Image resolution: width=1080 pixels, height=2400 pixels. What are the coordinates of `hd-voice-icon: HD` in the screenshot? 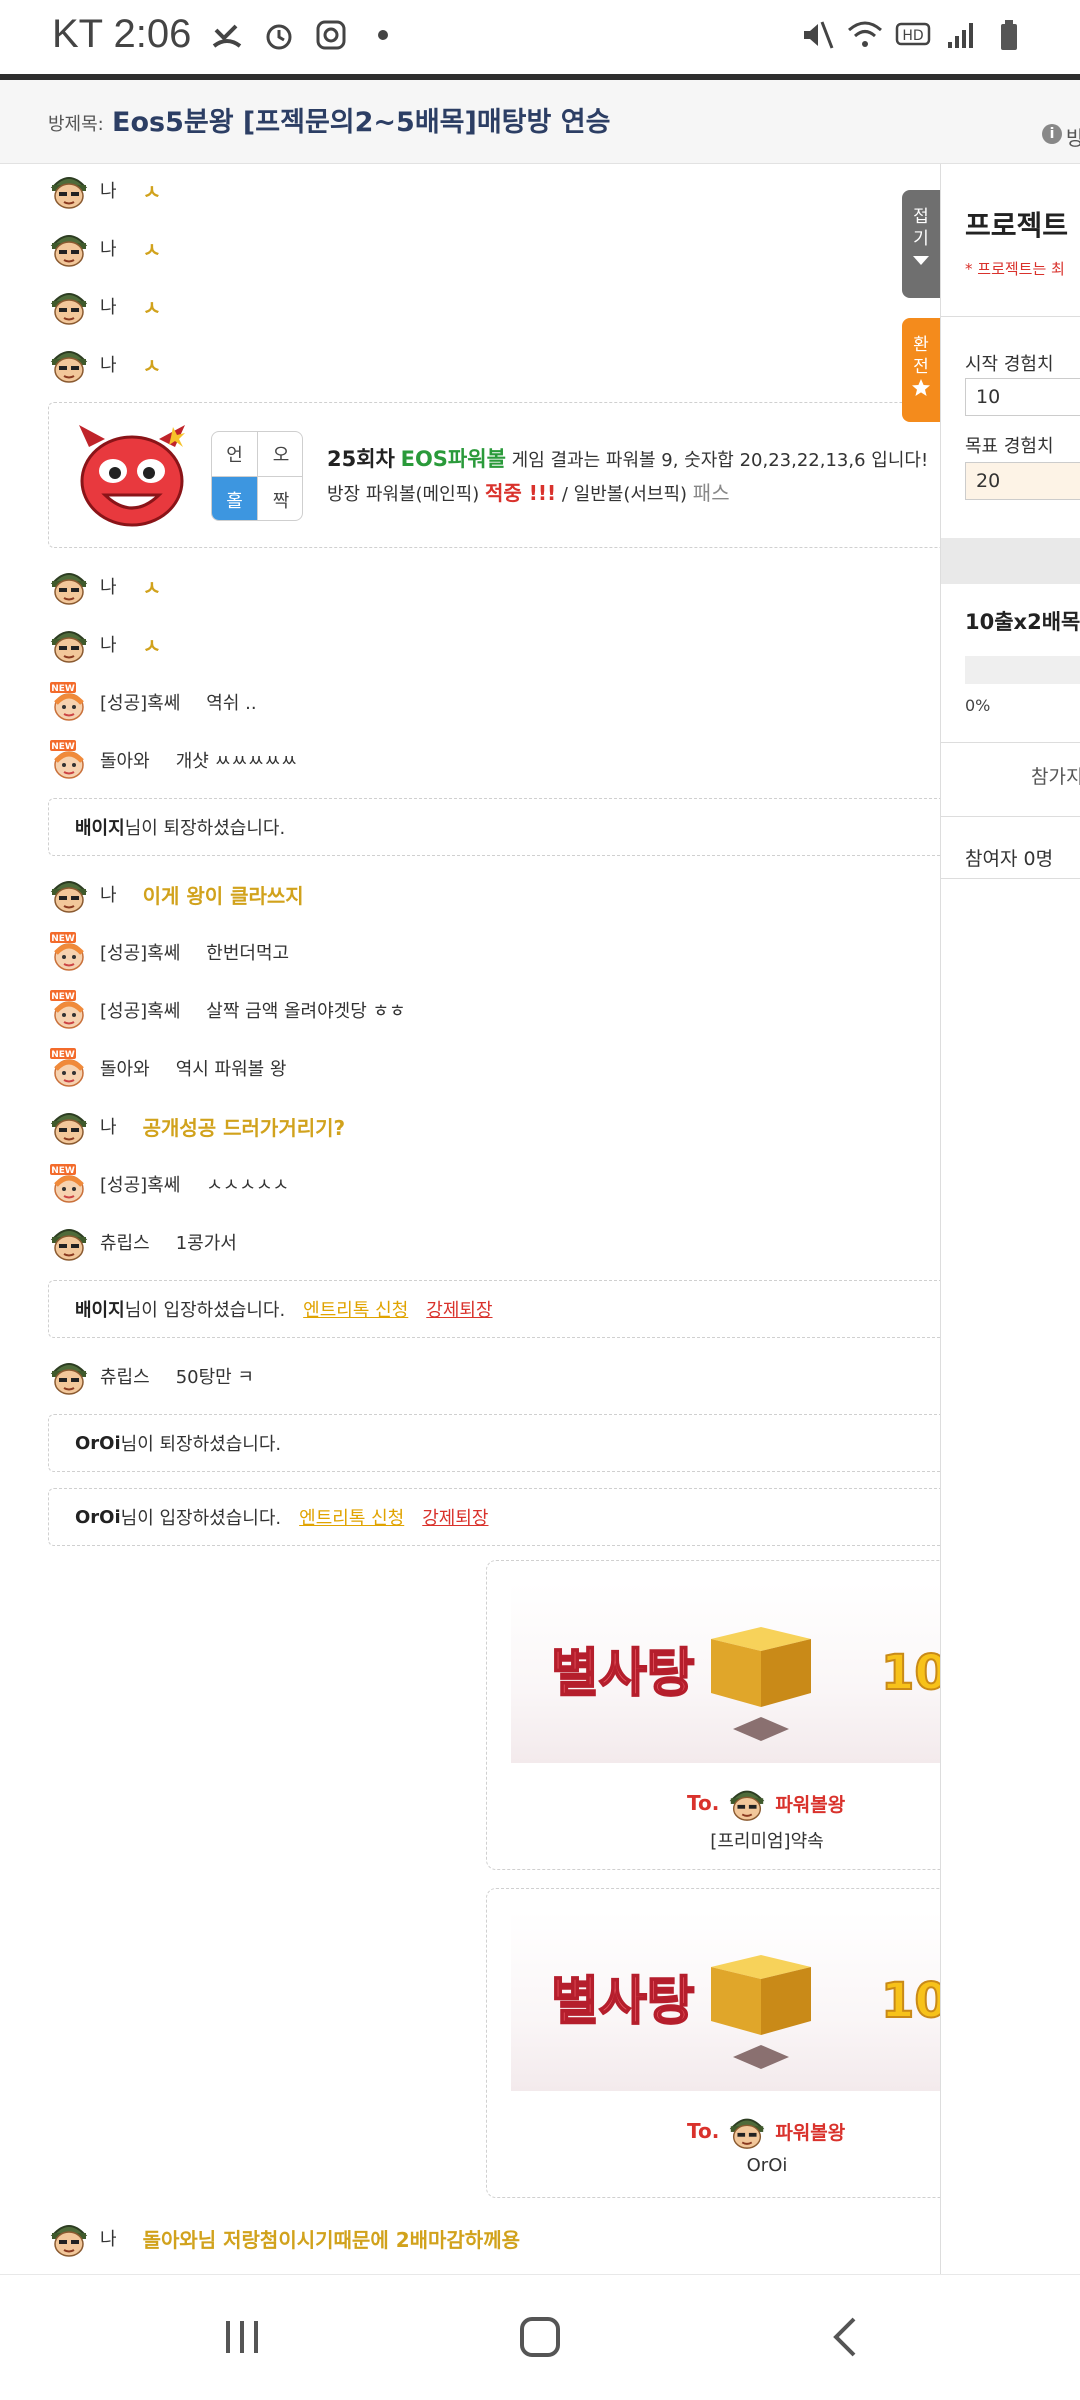 It's located at (913, 35).